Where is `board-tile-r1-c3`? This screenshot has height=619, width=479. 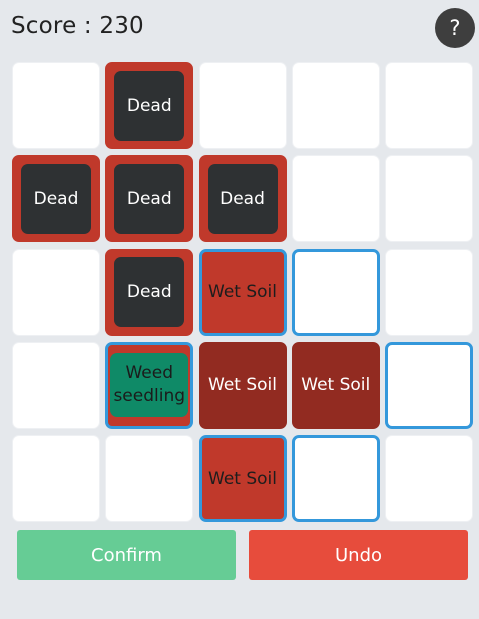
board-tile-r1-c3 is located at coordinates (242, 105).